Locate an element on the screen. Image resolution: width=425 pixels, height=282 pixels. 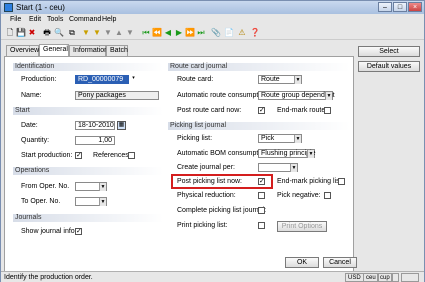
references-checkbox is located at coordinates (131, 155).